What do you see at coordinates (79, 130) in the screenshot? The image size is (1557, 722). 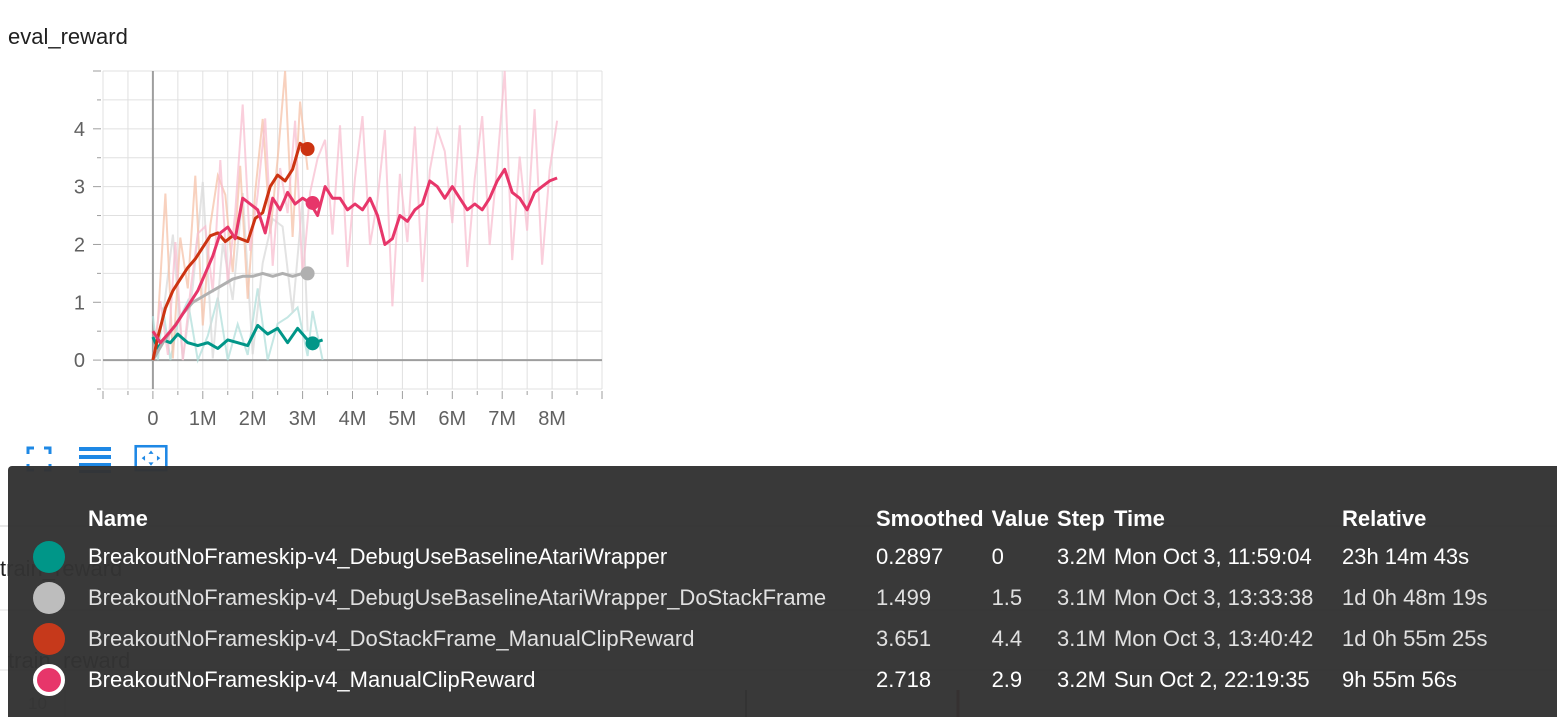 I see `y-tick-label: 4` at bounding box center [79, 130].